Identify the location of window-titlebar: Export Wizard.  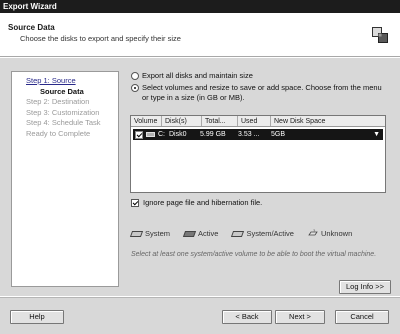
(200, 6).